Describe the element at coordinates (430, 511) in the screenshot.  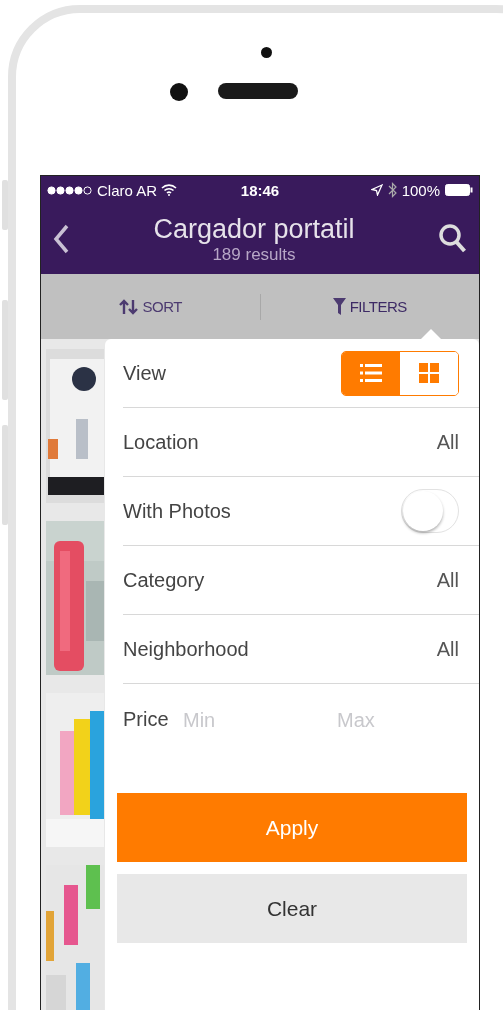
I see `toggle-switch` at that location.